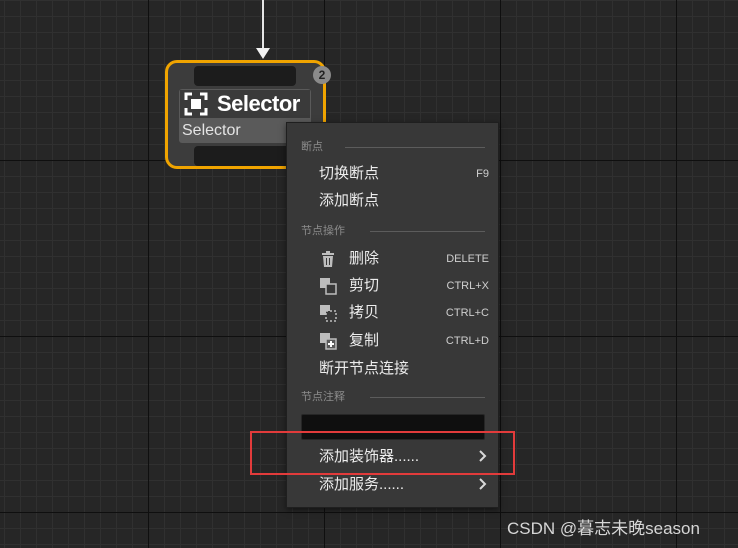 This screenshot has height=548, width=738. Describe the element at coordinates (328, 286) in the screenshot. I see `cut-icon` at that location.